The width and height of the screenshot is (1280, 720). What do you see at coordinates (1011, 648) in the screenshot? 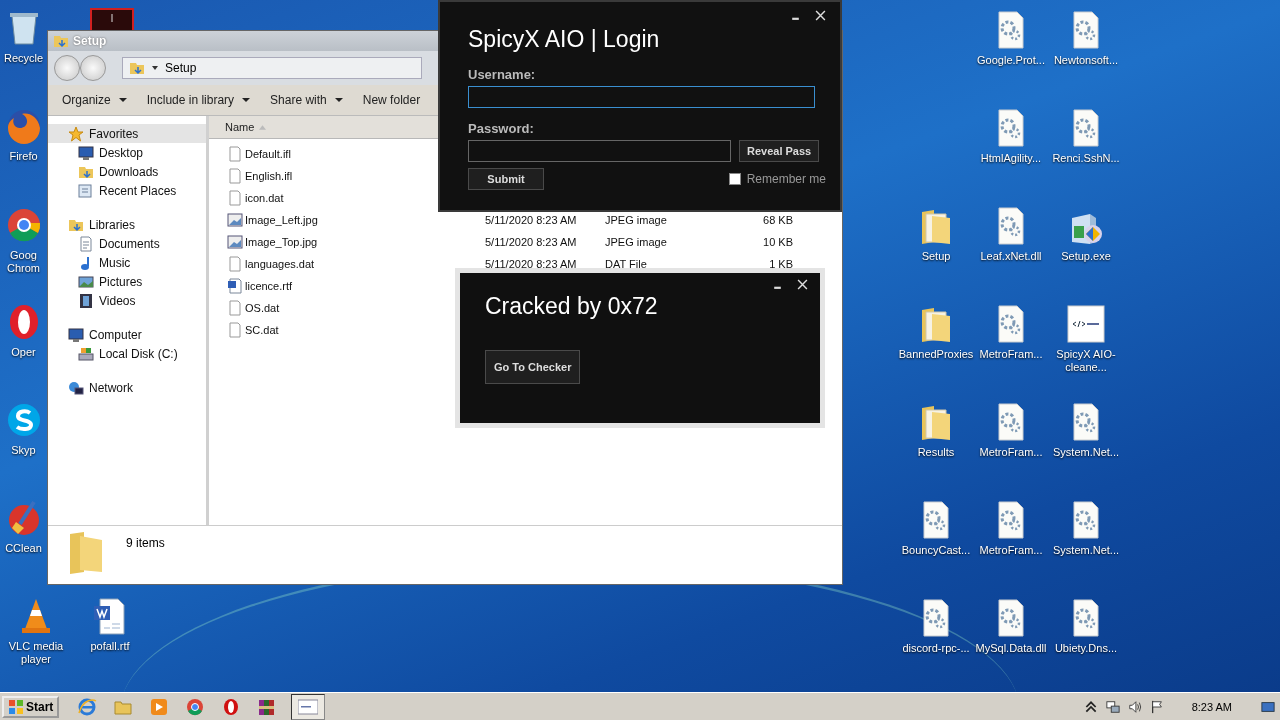
I see `icon-label: MySql.Data.dll` at bounding box center [1011, 648].